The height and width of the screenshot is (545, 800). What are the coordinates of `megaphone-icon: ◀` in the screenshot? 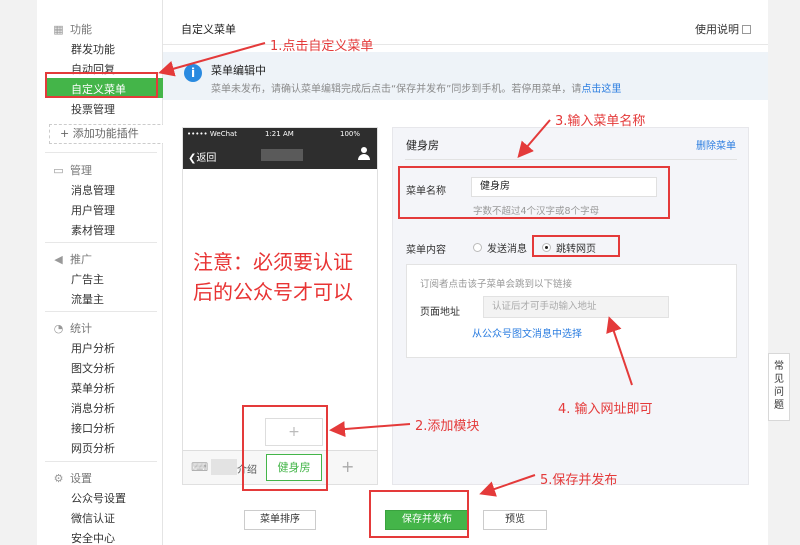 It's located at (58, 259).